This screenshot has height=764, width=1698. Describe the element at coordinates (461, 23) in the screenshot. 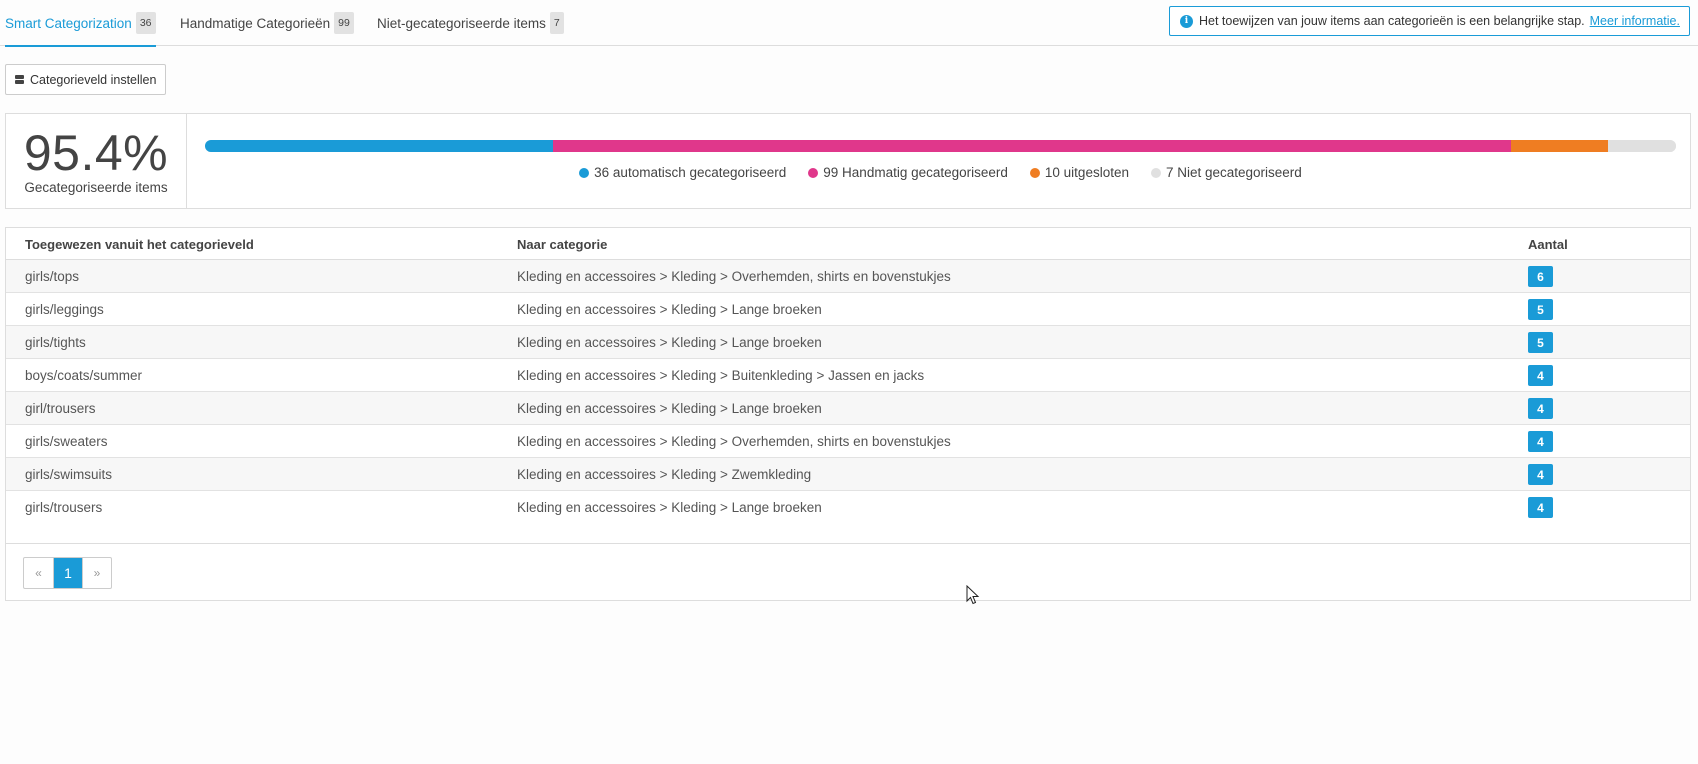

I see `tab-label: Niet-gecategoriseerde items` at that location.